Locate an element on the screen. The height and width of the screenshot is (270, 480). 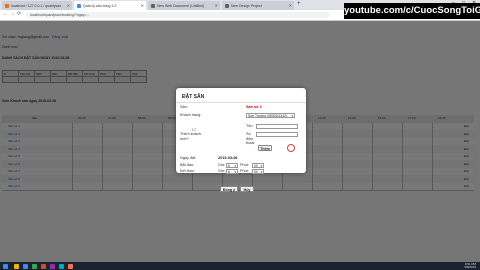
reload-icon: ⟳ is located at coordinates (19, 14).